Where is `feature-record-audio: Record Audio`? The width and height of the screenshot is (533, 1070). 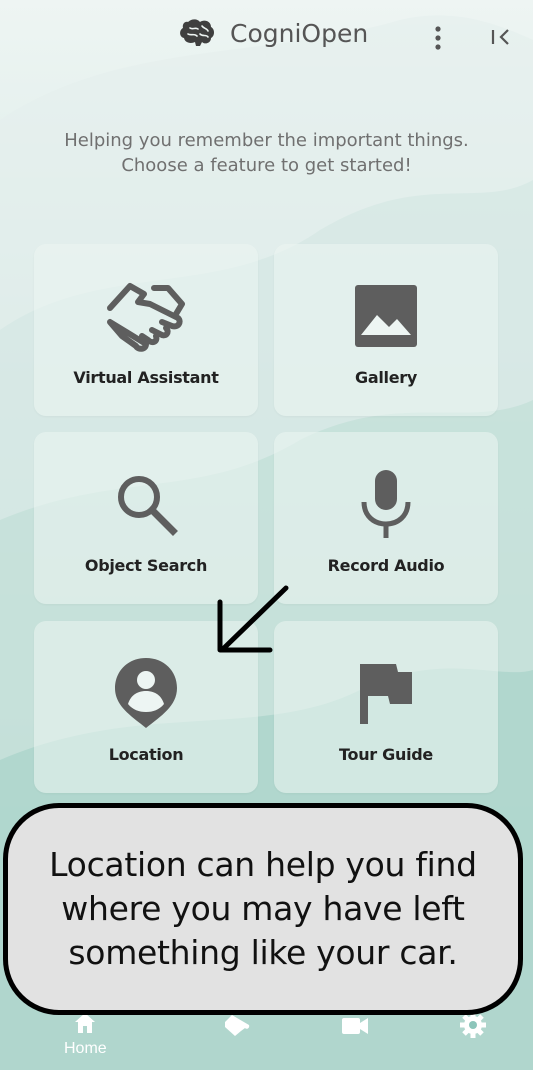
feature-record-audio: Record Audio is located at coordinates (386, 518).